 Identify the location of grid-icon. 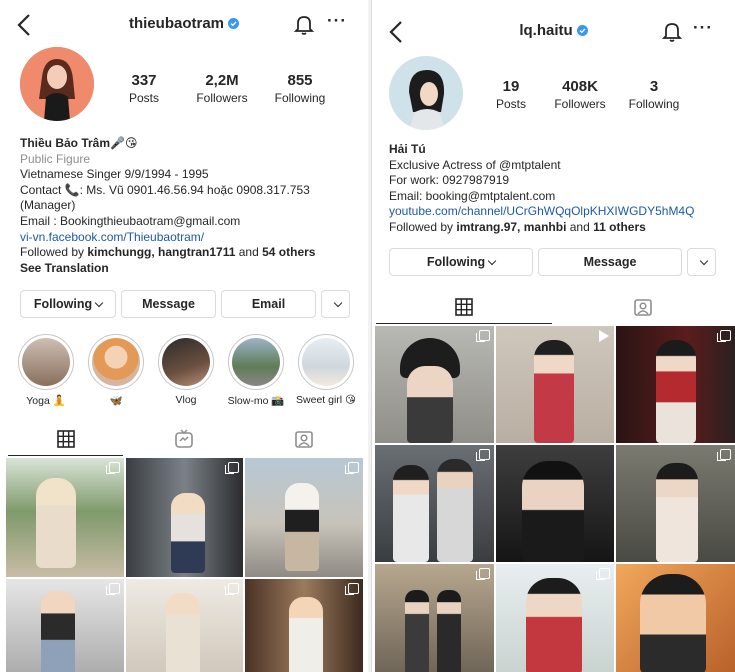
(65, 438).